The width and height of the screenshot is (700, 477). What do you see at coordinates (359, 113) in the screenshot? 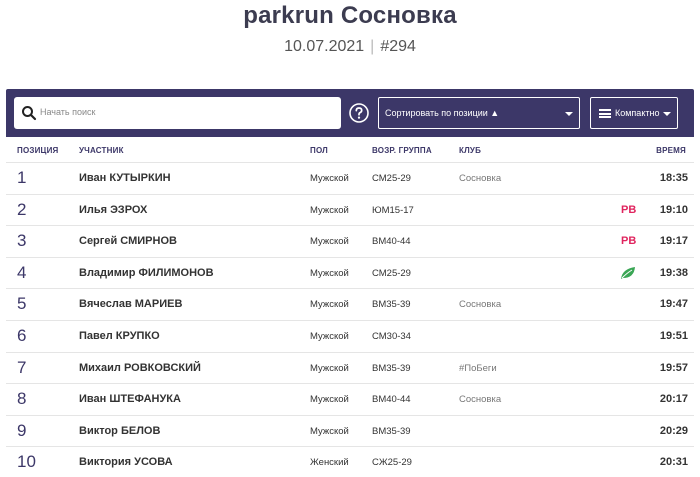
I see `help-circle-icon` at bounding box center [359, 113].